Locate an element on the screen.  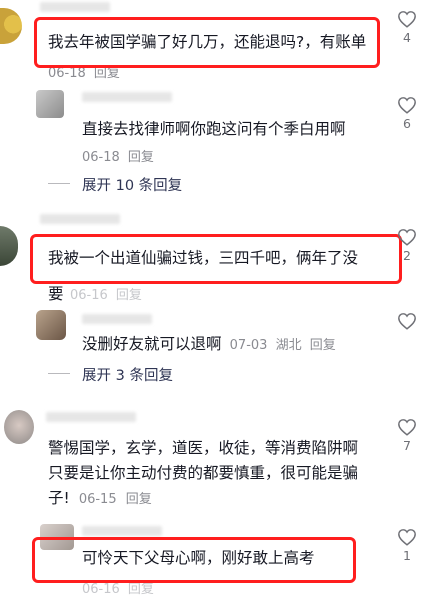
like-button is located at coordinates (407, 321).